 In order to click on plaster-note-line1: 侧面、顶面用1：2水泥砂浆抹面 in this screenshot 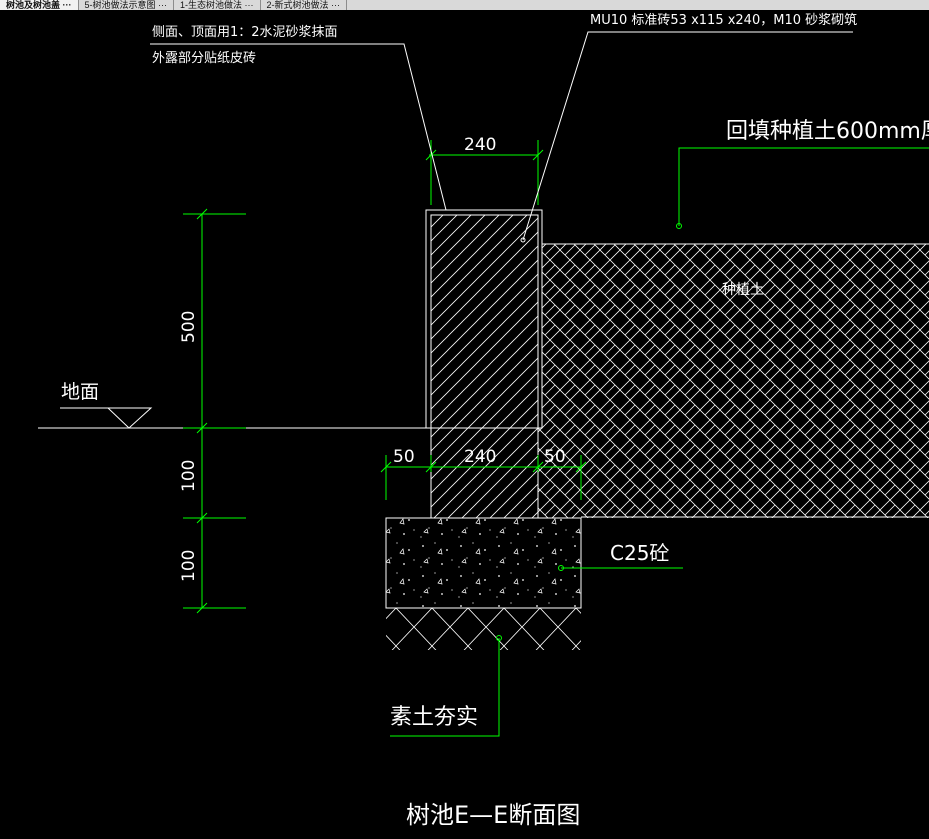, I will do `click(245, 32)`.